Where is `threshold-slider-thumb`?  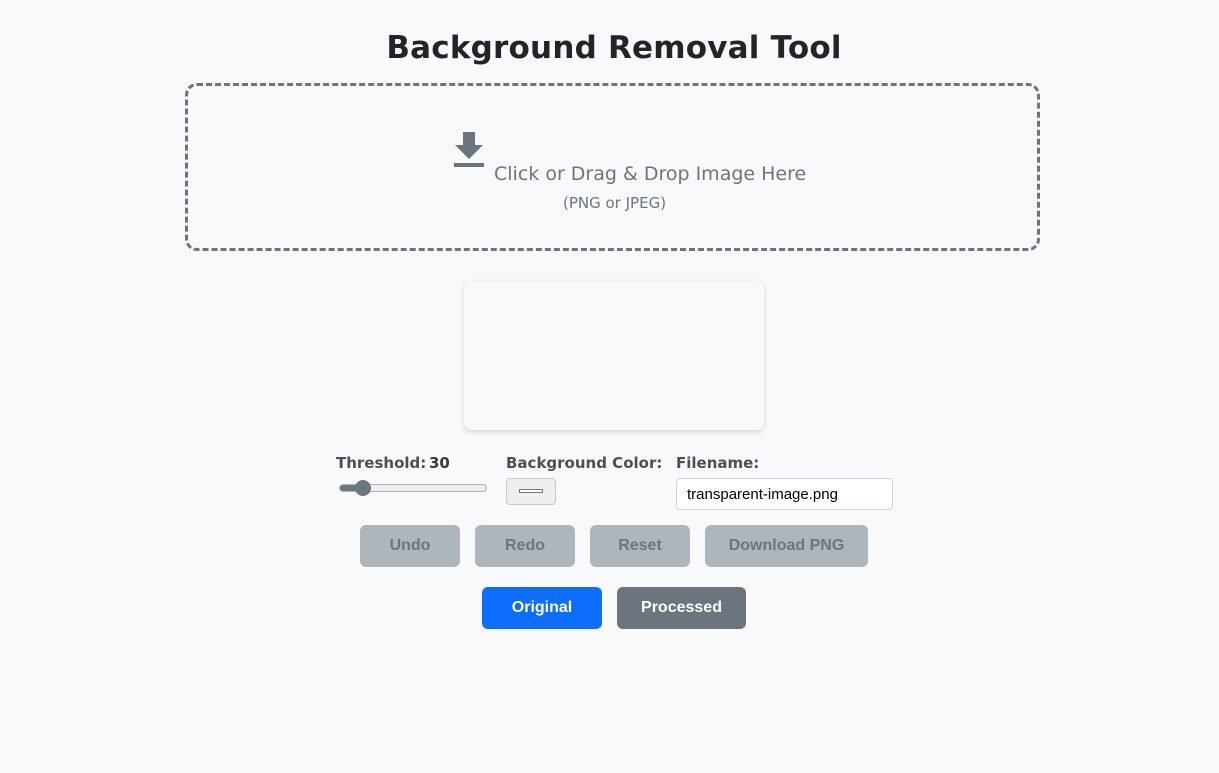 threshold-slider-thumb is located at coordinates (362, 488).